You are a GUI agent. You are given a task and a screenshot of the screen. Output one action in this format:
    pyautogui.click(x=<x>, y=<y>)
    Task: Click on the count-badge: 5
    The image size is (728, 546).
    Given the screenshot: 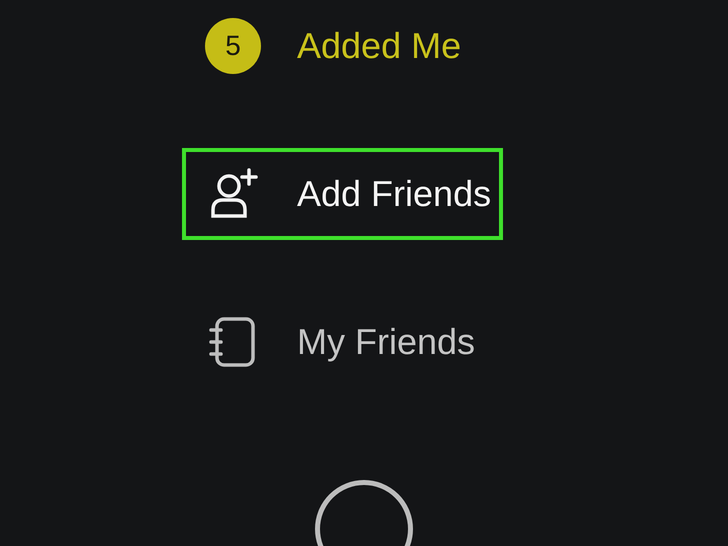 What is the action you would take?
    pyautogui.click(x=233, y=46)
    